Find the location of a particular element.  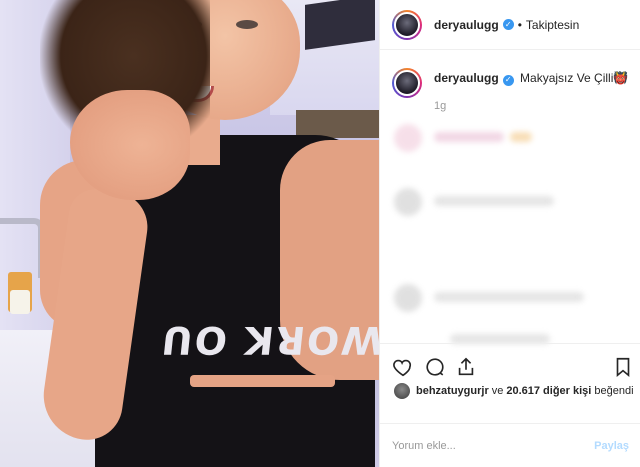

post-header: deryaulugg ✓ • Takiptesin is located at coordinates (510, 25).